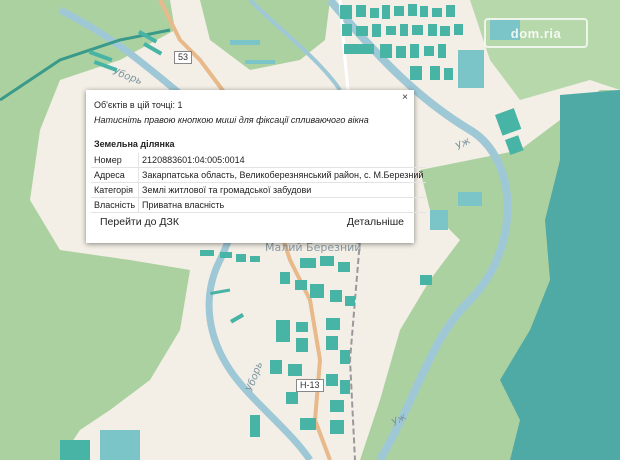 This screenshot has width=620, height=460. I want to click on watermark-logo: dom.ria, so click(536, 33).